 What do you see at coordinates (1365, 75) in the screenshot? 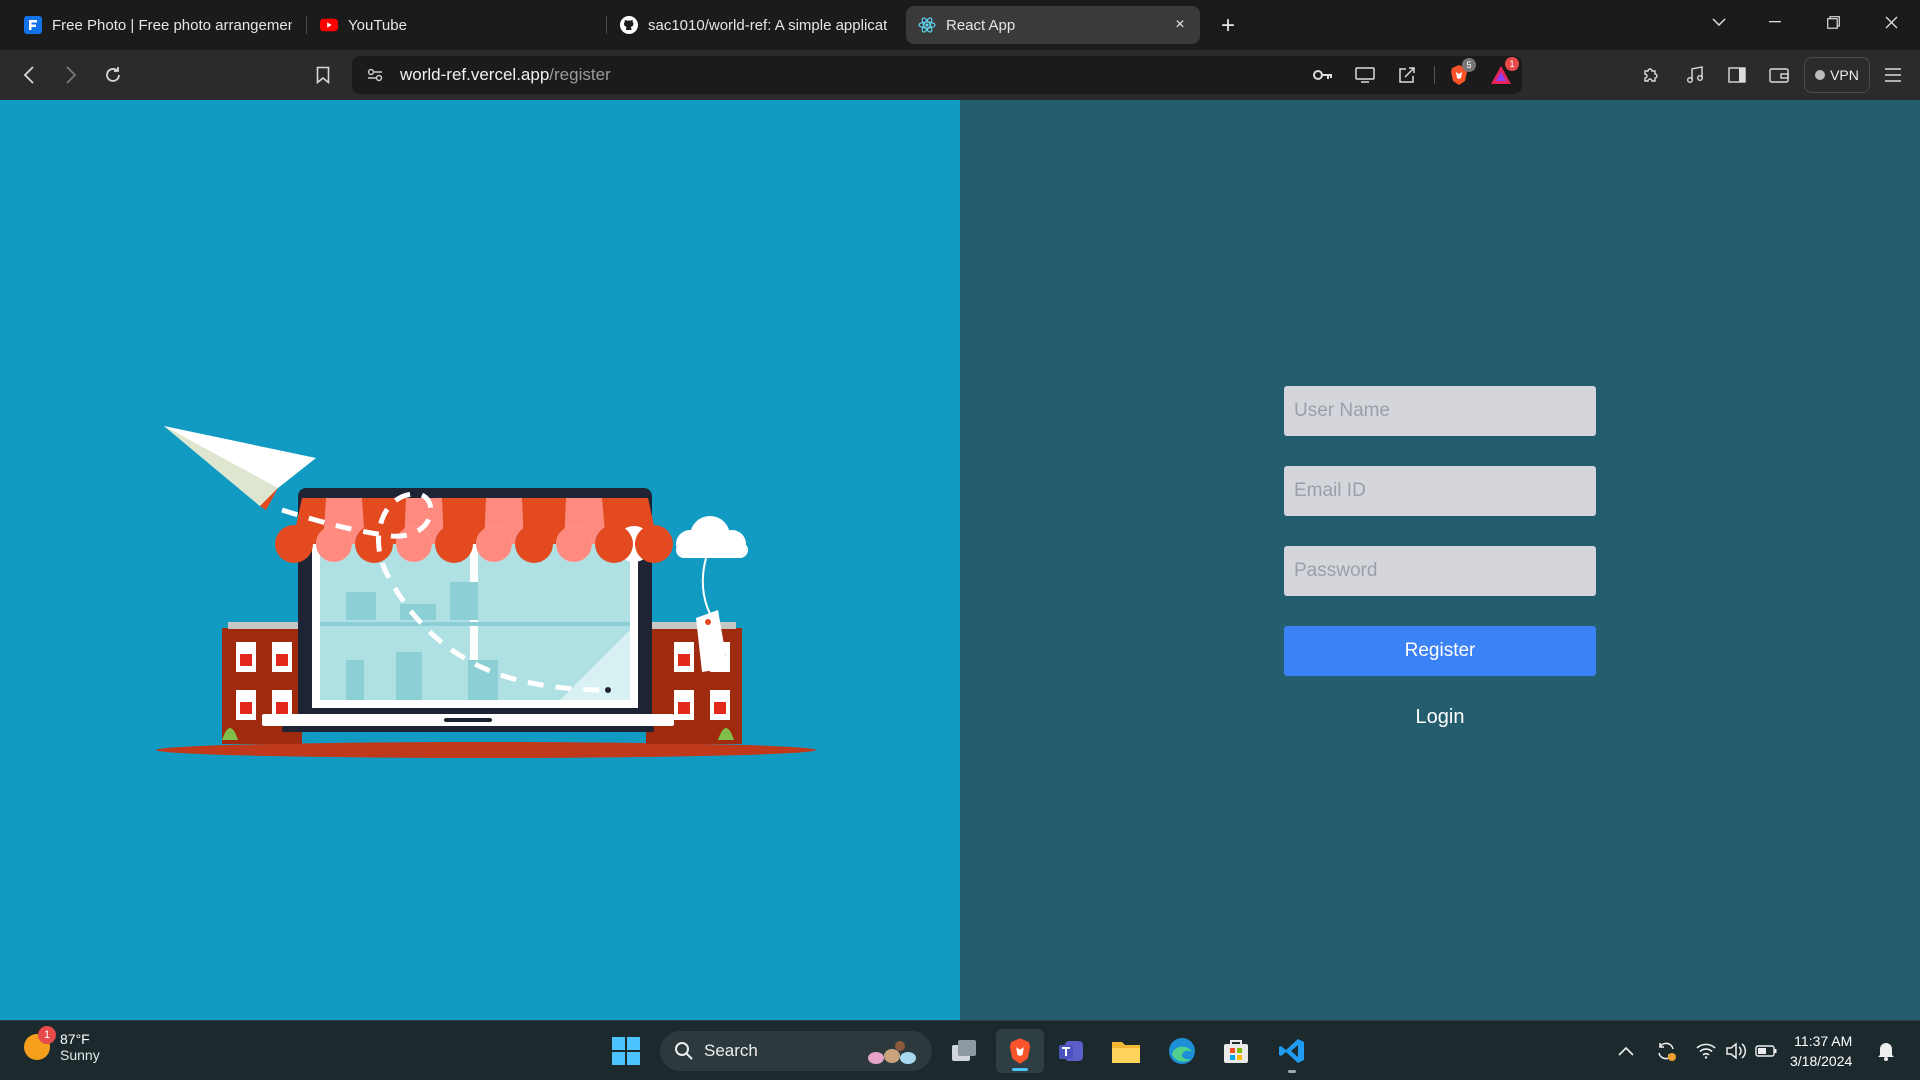
I see `cast-icon` at bounding box center [1365, 75].